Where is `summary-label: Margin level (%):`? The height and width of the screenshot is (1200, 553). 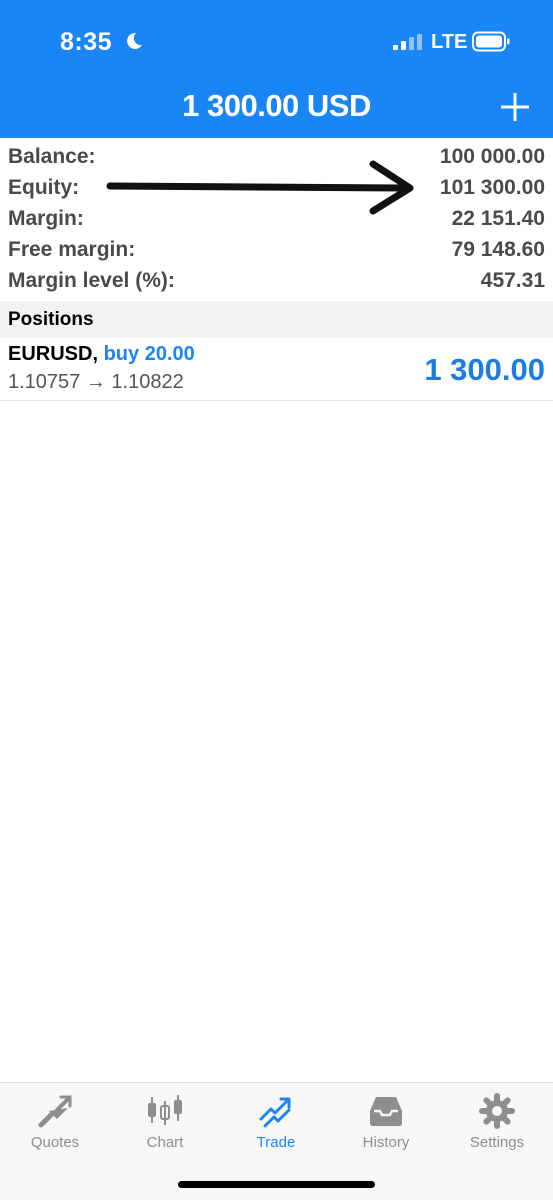
summary-label: Margin level (%): is located at coordinates (91, 280).